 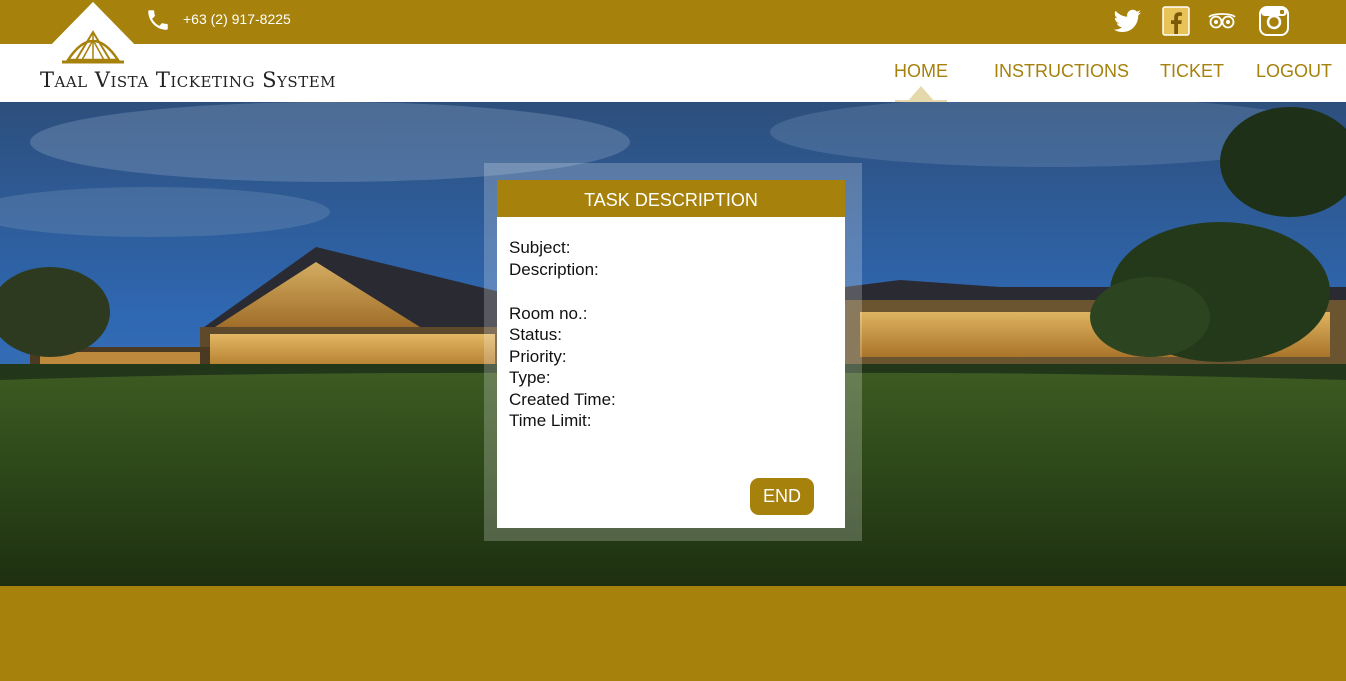 What do you see at coordinates (538, 356) in the screenshot?
I see `priority-label: Priority:` at bounding box center [538, 356].